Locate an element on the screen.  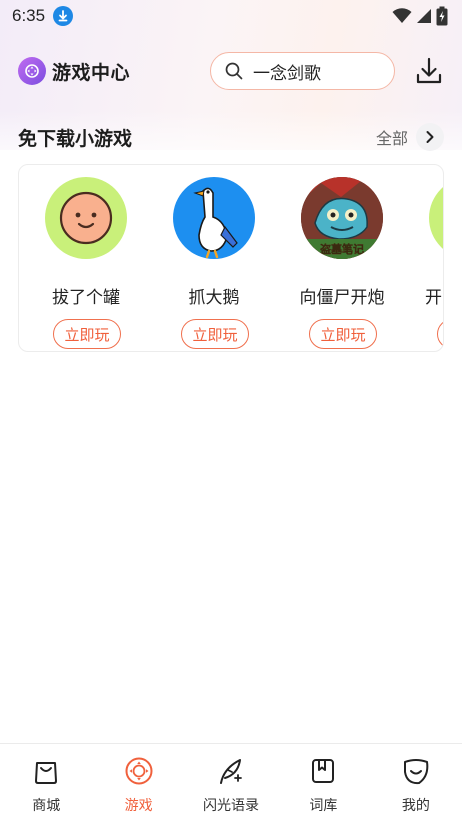
nav-item-quotes: 闪光语录 is located at coordinates (231, 782).